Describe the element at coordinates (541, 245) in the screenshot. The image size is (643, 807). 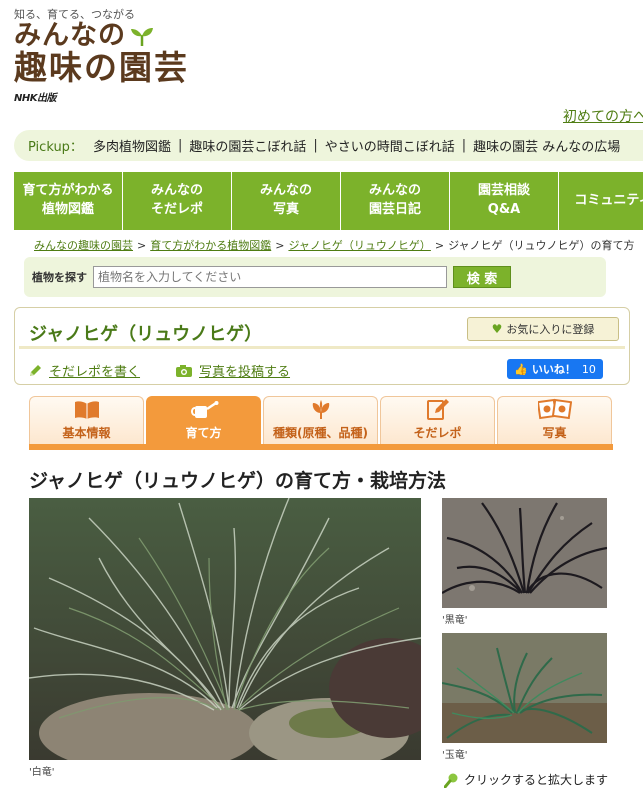
I see `breadcrumb-current: ジャノヒゲ（リュウノヒゲ）の育て方` at that location.